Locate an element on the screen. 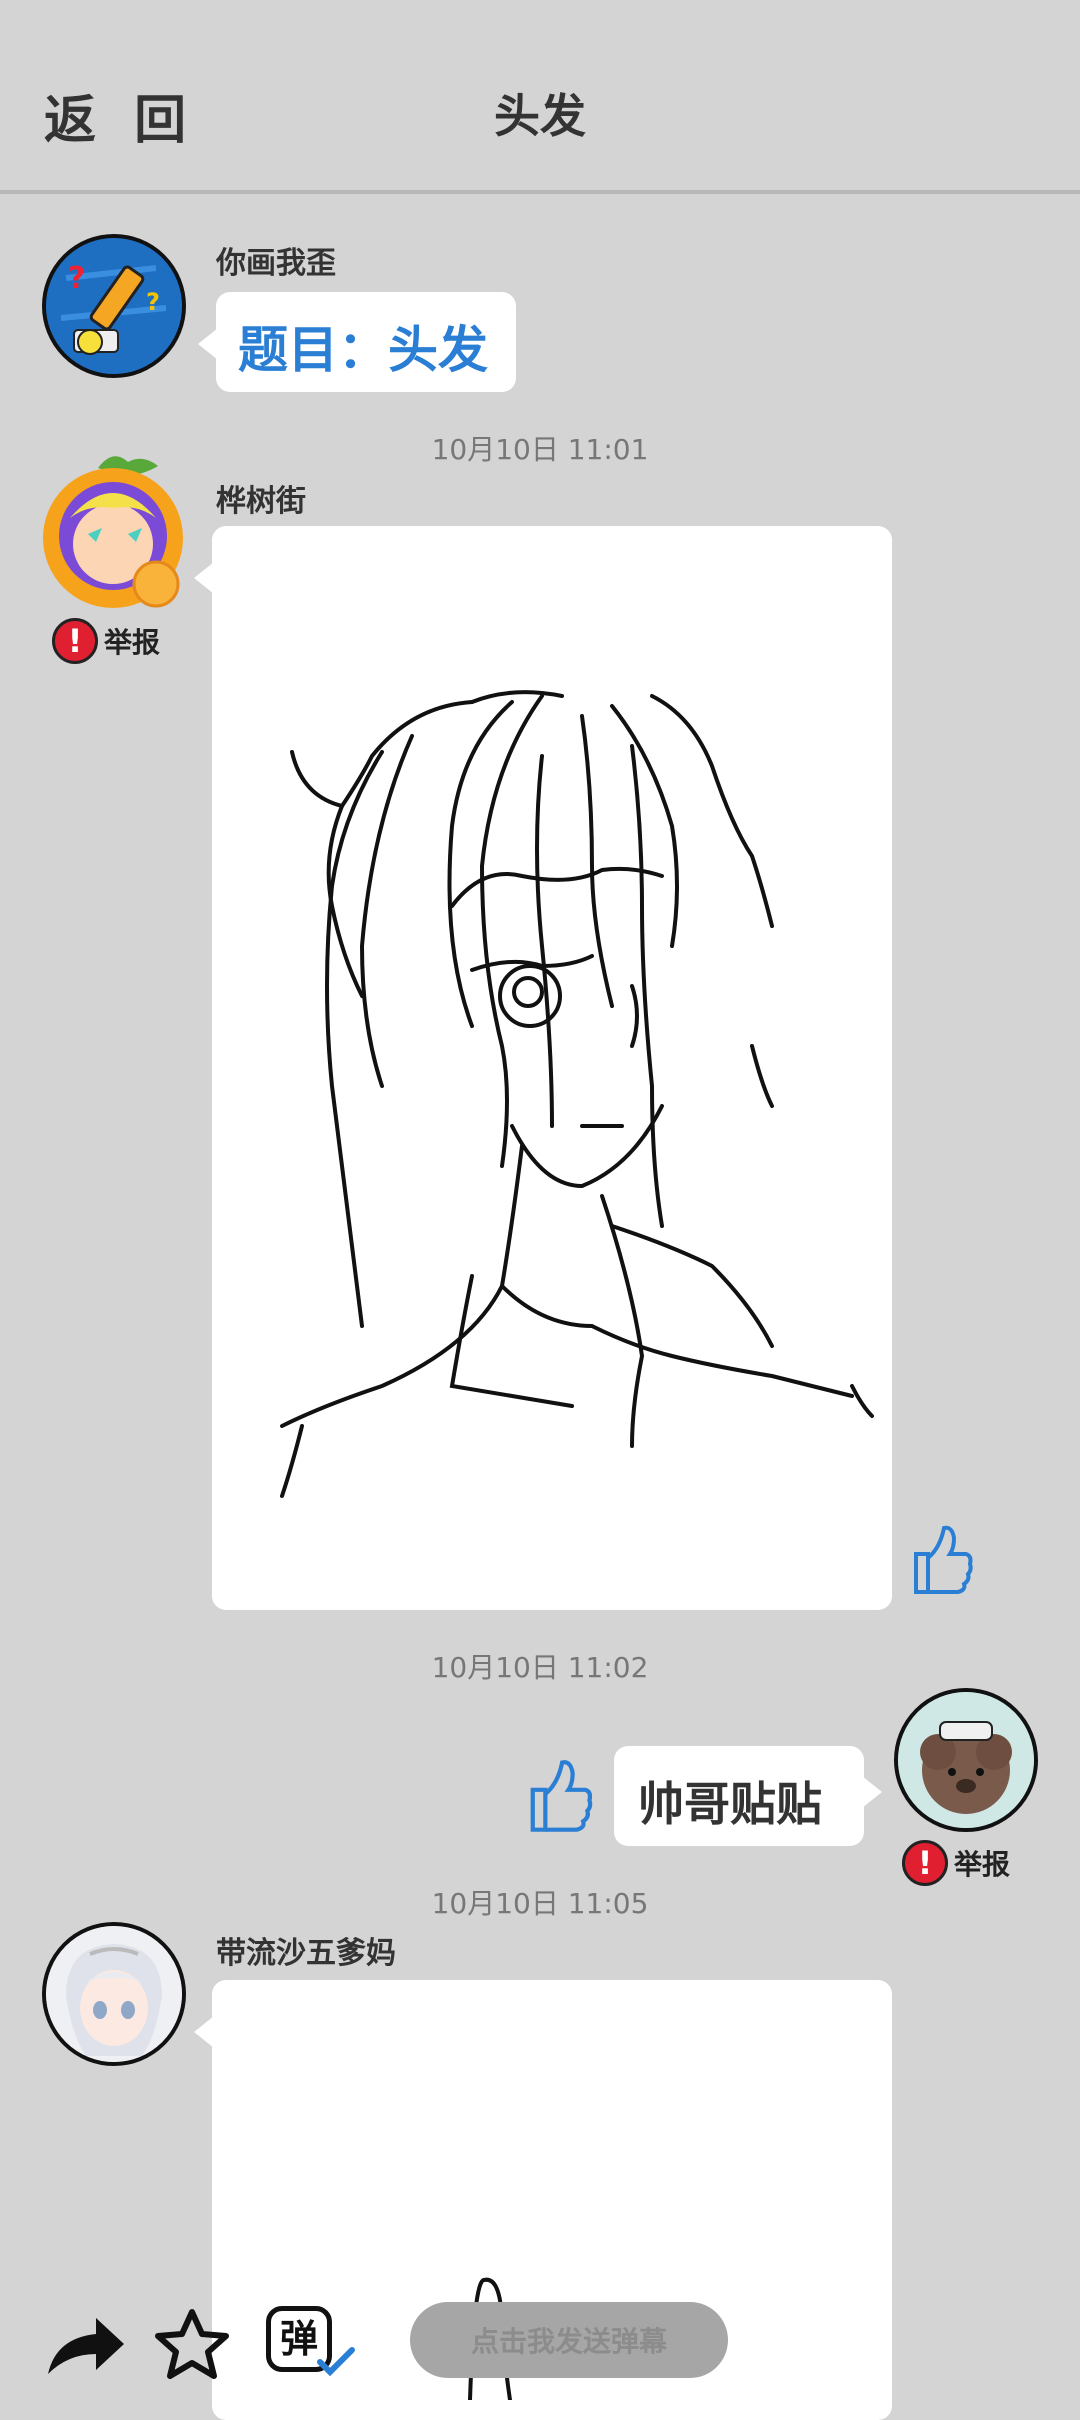  star-icon is located at coordinates (192, 2344).